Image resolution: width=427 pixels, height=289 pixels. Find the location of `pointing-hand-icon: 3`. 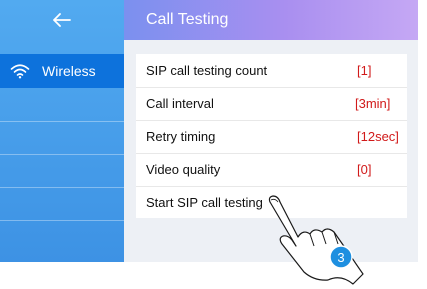

pointing-hand-icon: 3 is located at coordinates (316, 240).